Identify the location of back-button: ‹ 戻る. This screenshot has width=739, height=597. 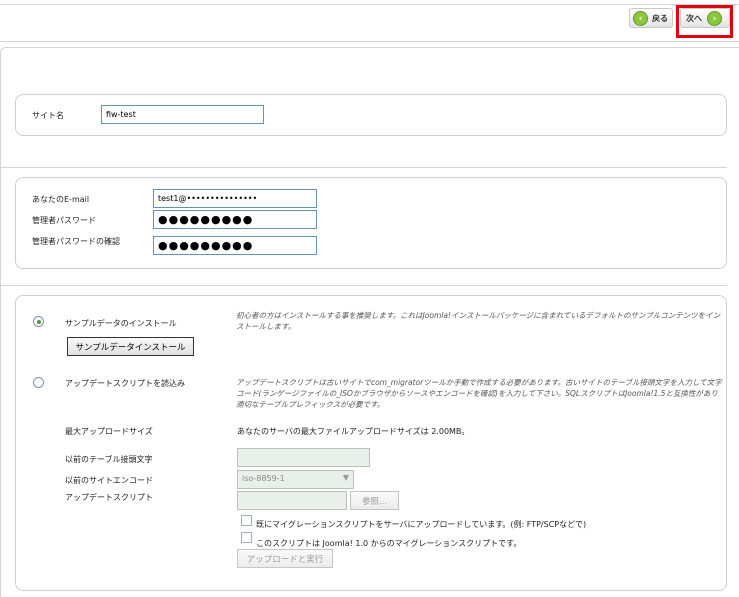
(651, 18).